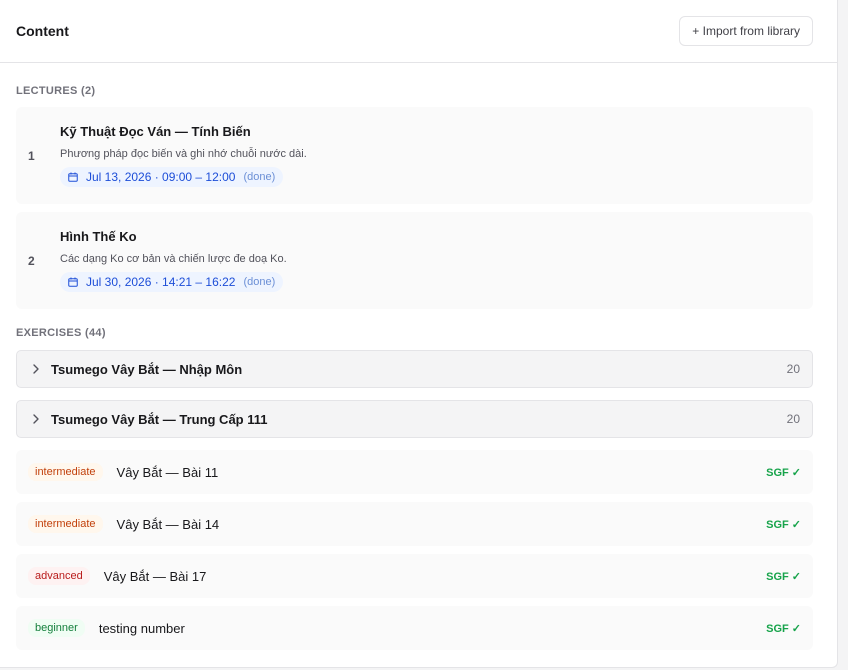  What do you see at coordinates (418, 31) in the screenshot?
I see `content-header: Content + Import from library` at bounding box center [418, 31].